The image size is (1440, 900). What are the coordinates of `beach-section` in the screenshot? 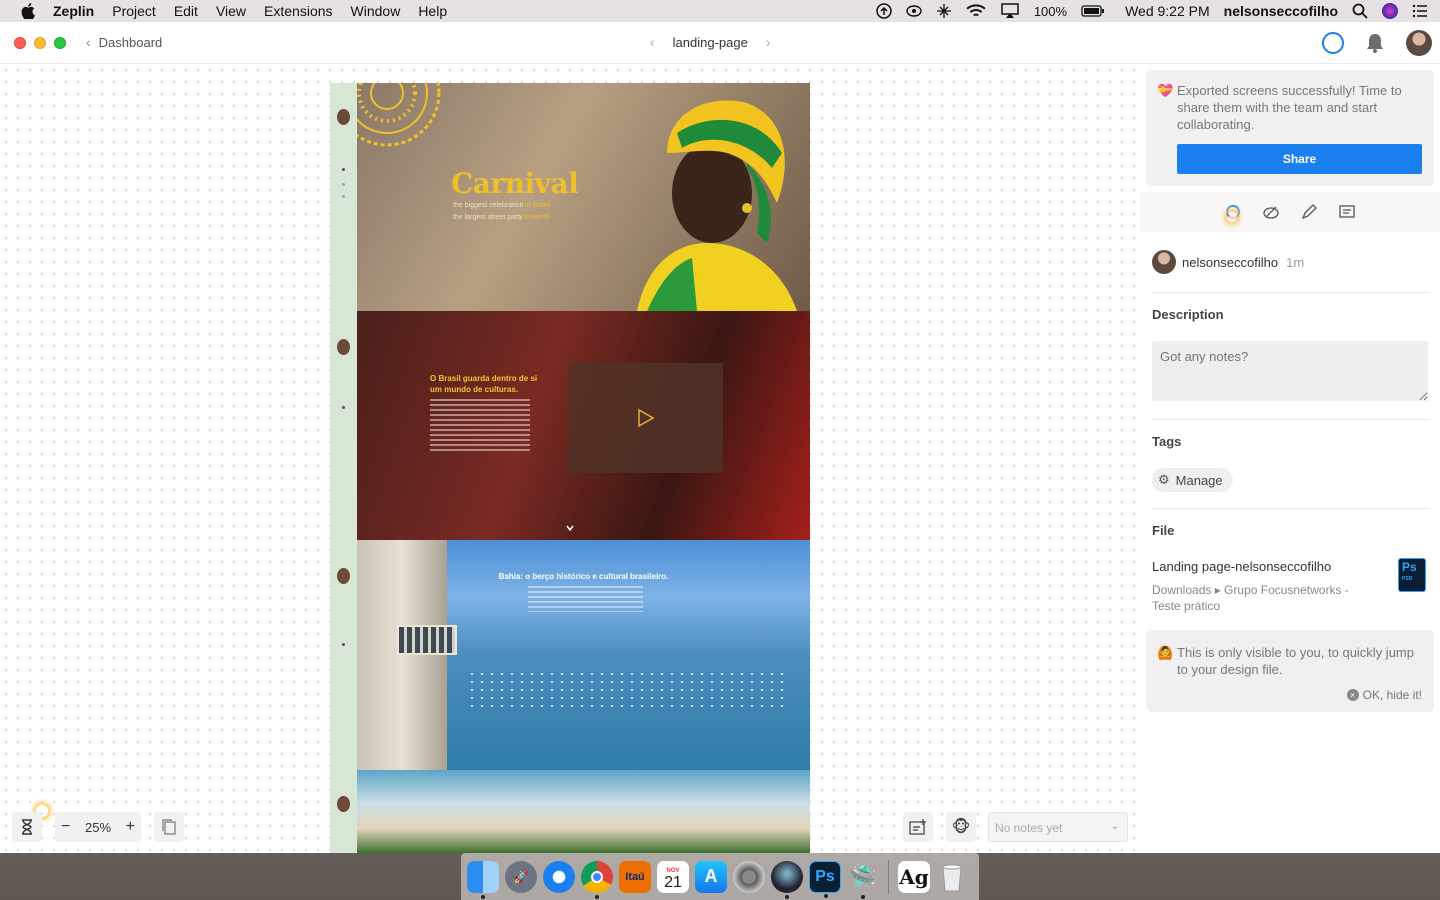 It's located at (583, 811).